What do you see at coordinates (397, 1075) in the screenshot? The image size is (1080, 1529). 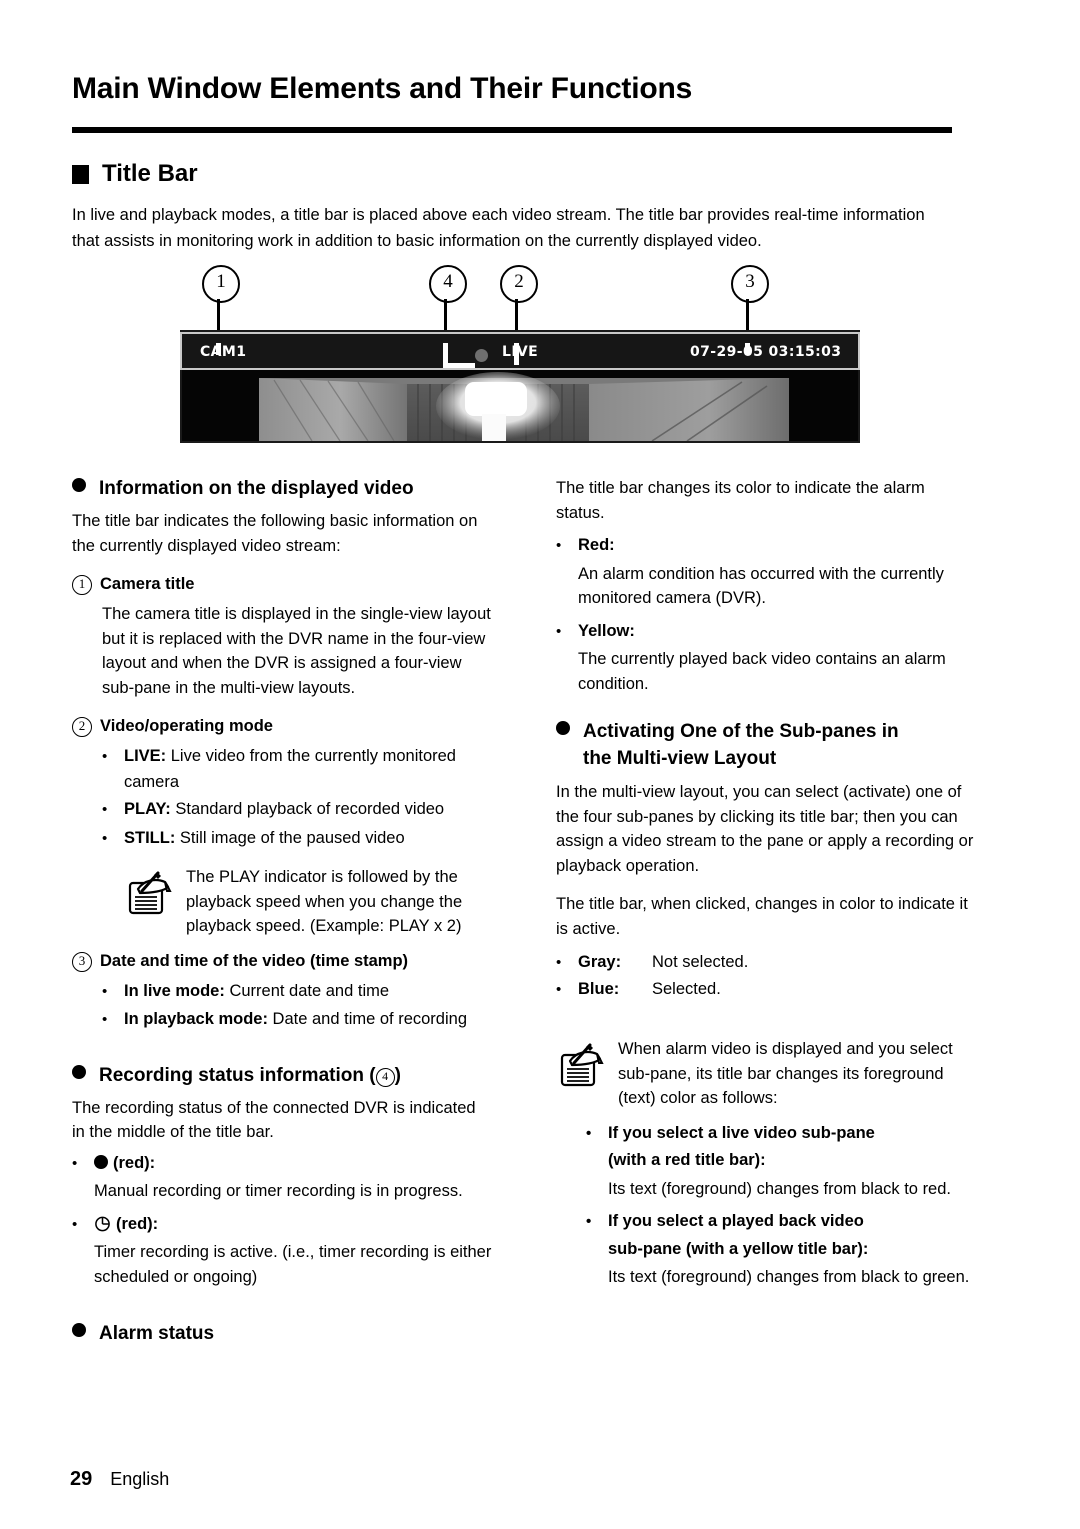 I see `recording-status-suffix: )` at bounding box center [397, 1075].